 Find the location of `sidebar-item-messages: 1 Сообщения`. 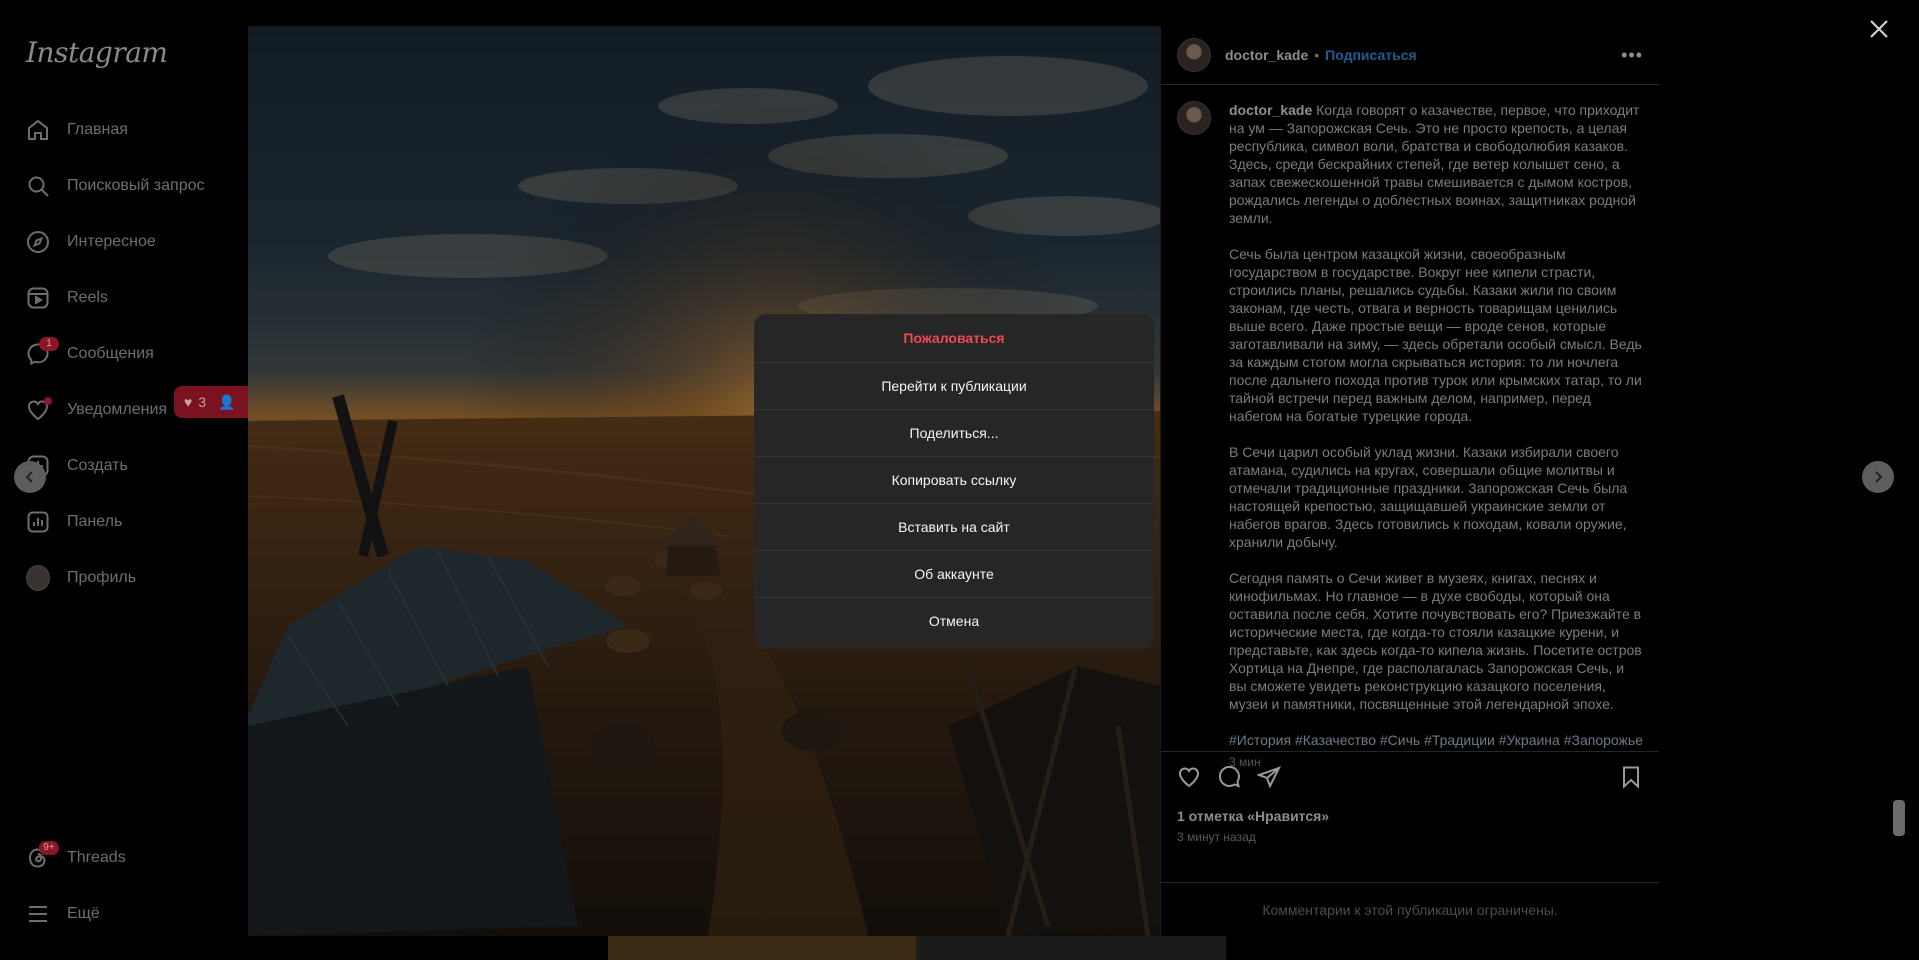

sidebar-item-messages: 1 Сообщения is located at coordinates (122, 354).